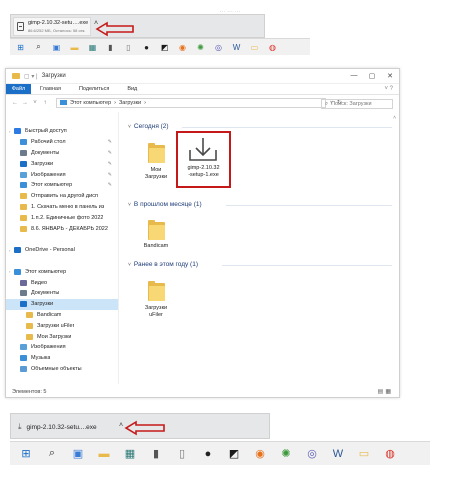  Describe the element at coordinates (15, 103) in the screenshot. I see `back-icon: ←` at that location.